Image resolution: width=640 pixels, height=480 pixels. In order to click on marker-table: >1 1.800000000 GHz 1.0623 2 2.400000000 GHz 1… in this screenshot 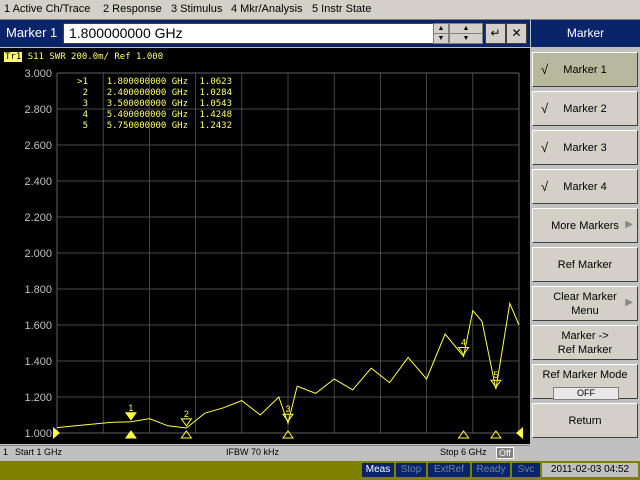, I will do `click(149, 104)`.